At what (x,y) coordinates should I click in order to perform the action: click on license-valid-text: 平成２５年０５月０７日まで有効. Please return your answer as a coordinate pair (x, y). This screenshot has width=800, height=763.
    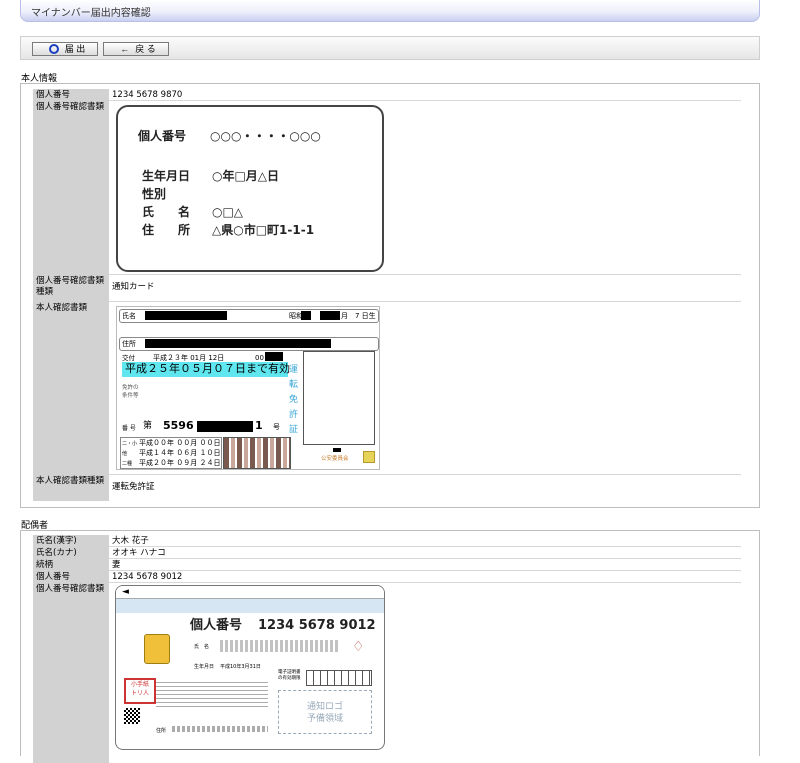
    Looking at the image, I should click on (207, 368).